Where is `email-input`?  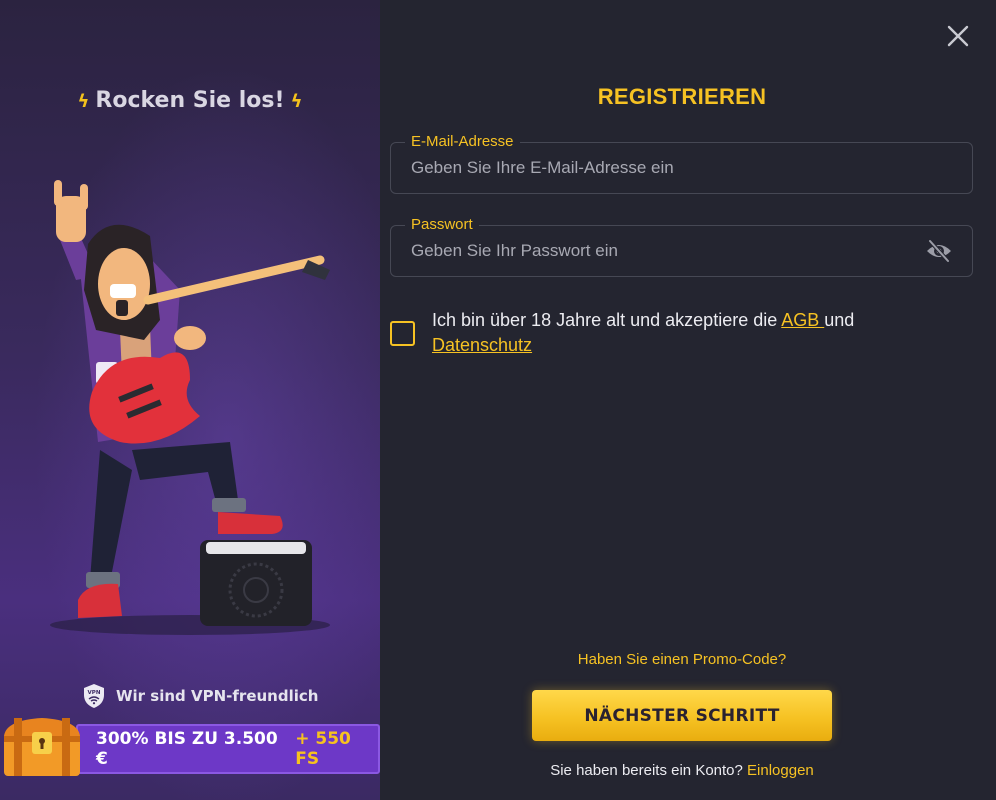
email-input is located at coordinates (661, 168).